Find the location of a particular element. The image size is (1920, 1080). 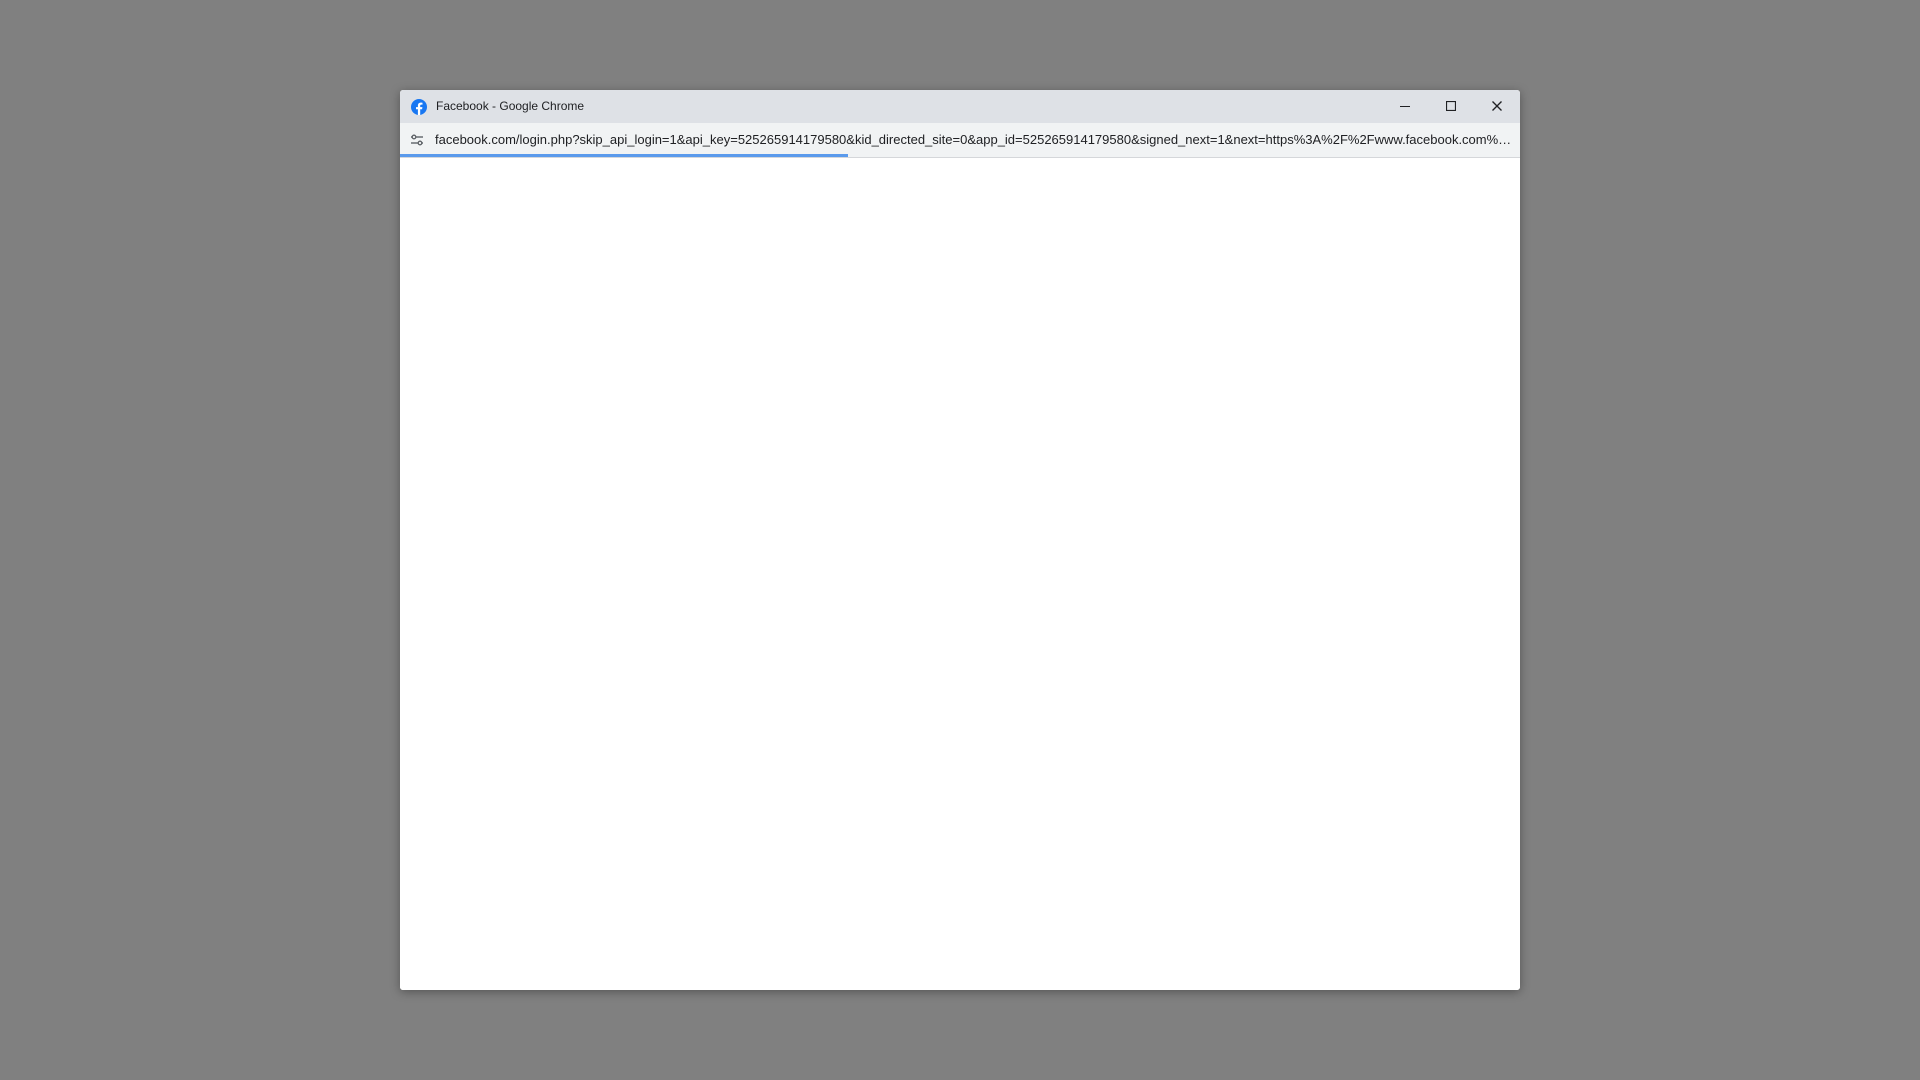

facebook-icon is located at coordinates (419, 107).